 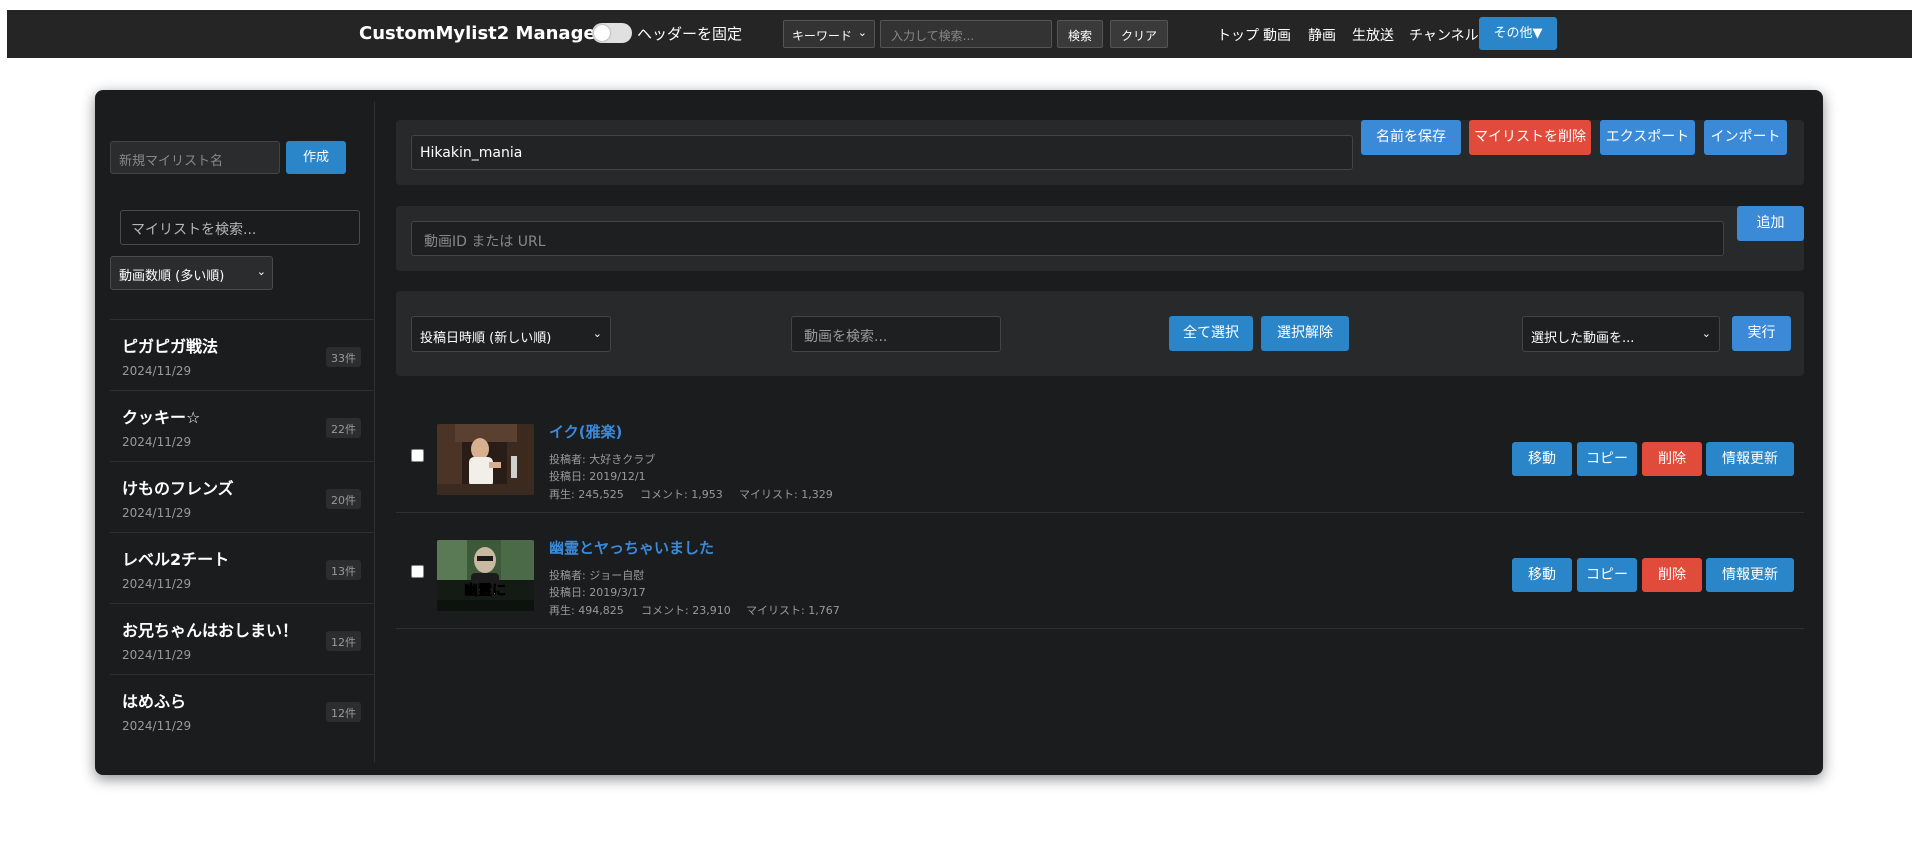 What do you see at coordinates (485, 459) in the screenshot?
I see `video-thumbnail` at bounding box center [485, 459].